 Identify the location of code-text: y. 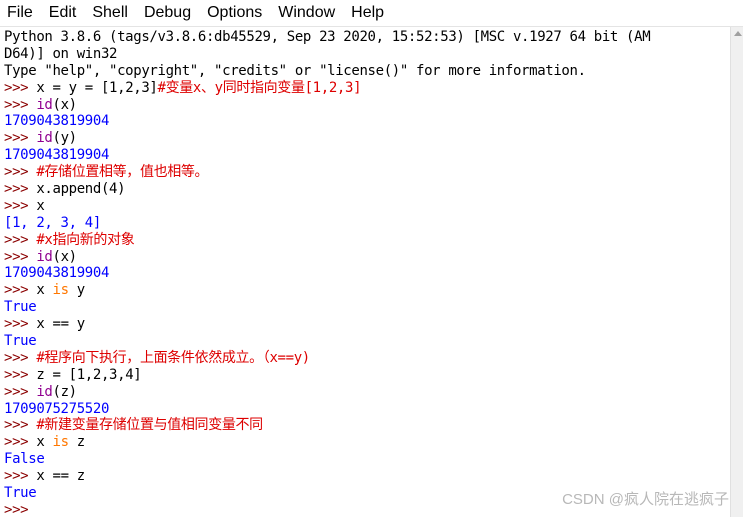
(76, 290).